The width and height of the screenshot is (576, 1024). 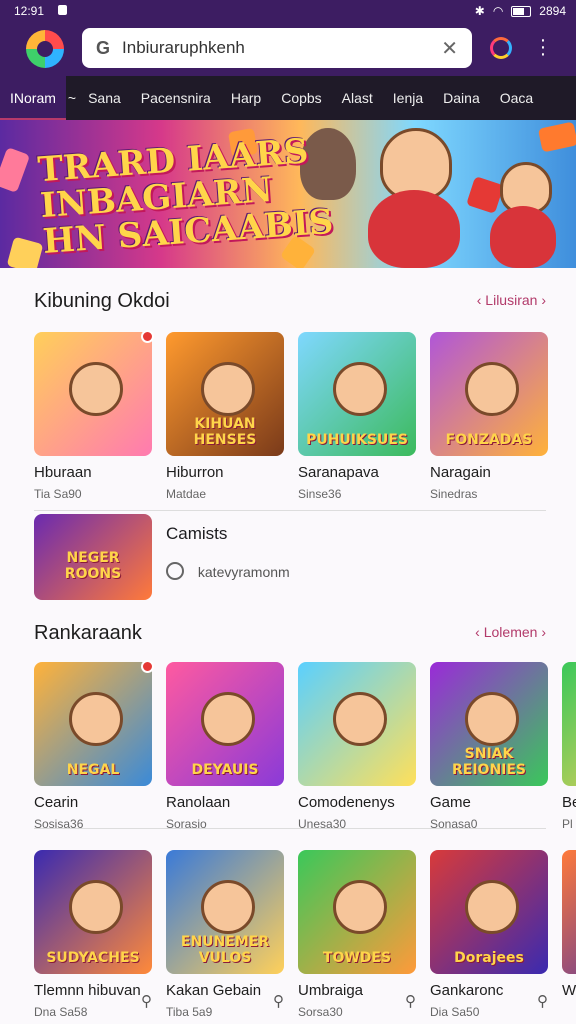 I want to click on game-card: Hburaan Tia Sa90, so click(x=94, y=415).